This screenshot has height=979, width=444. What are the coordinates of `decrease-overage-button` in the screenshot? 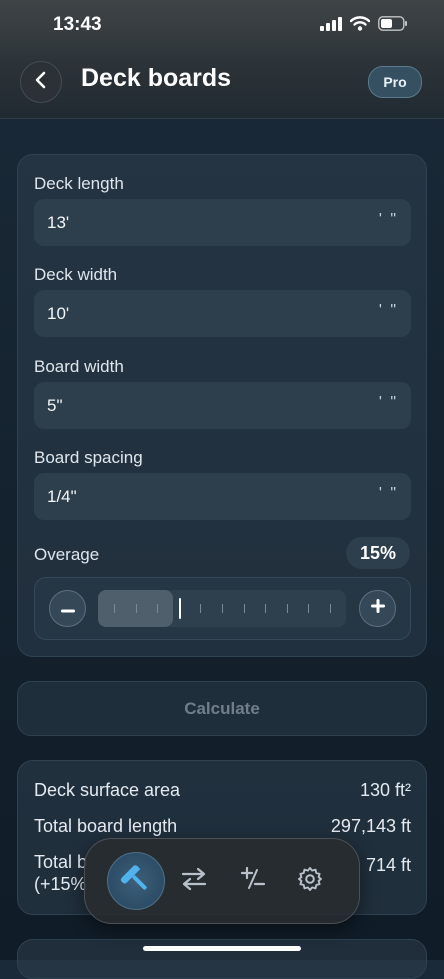 It's located at (67, 608).